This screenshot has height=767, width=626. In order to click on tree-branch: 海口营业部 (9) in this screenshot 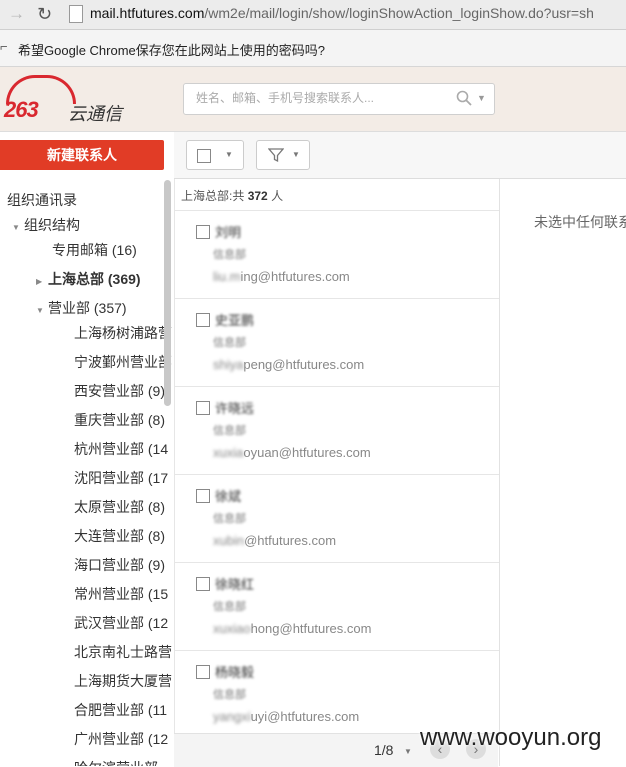, I will do `click(119, 565)`.